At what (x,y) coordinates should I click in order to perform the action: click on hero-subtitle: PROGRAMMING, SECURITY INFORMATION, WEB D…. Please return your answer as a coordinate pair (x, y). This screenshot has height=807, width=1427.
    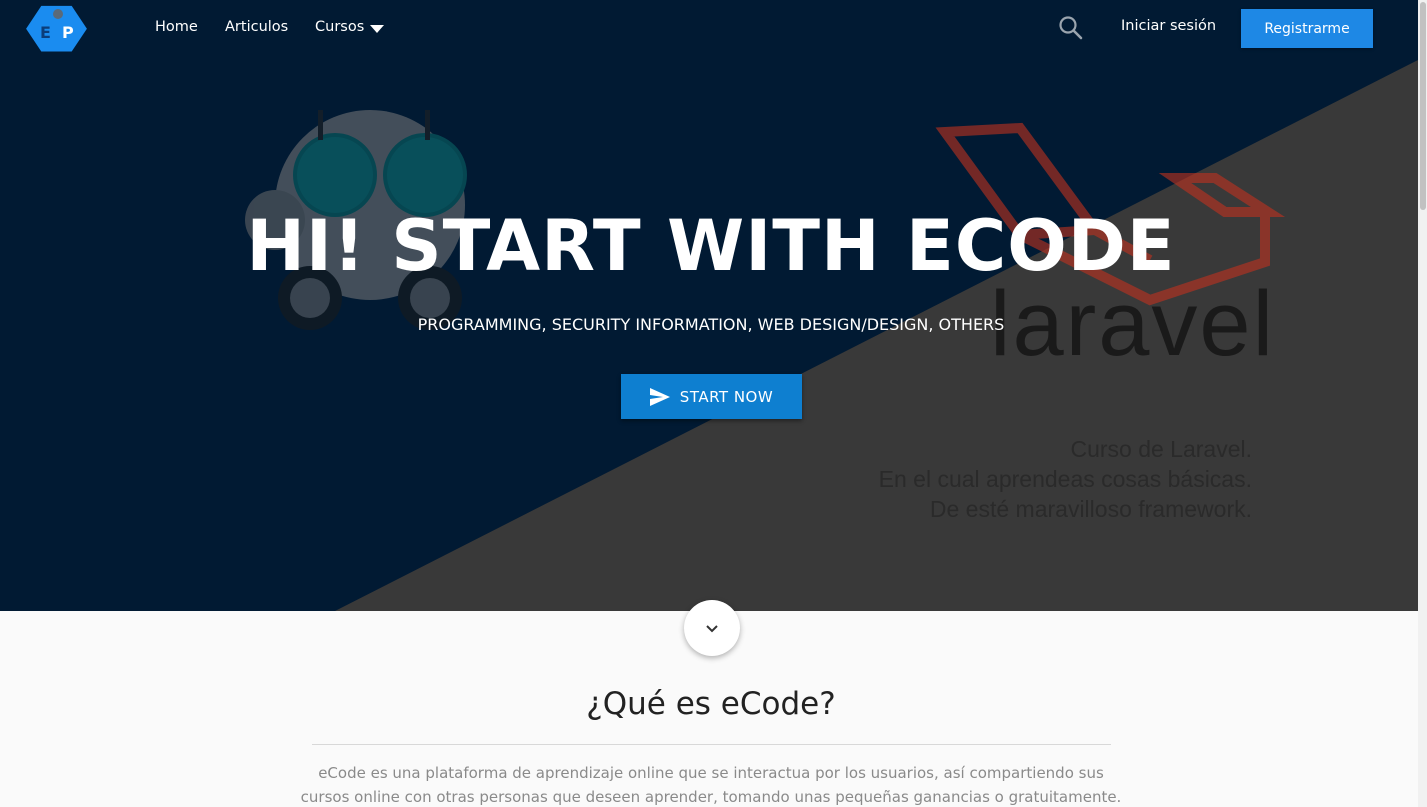
    Looking at the image, I should click on (711, 324).